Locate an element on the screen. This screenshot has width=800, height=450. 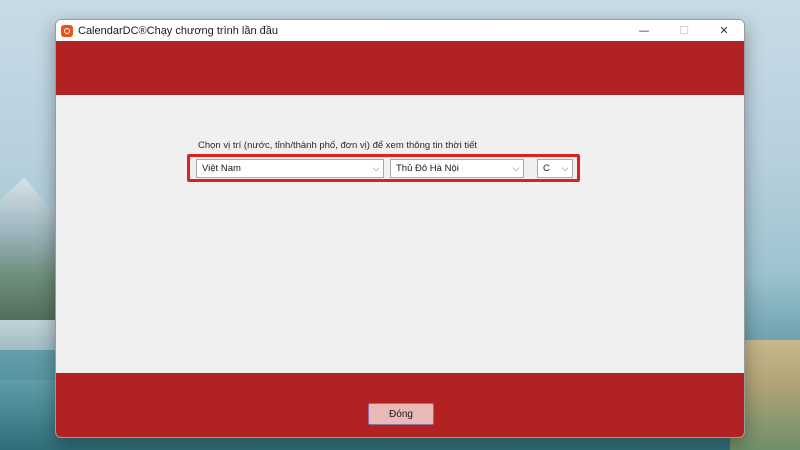
minimize-button: — is located at coordinates (644, 30).